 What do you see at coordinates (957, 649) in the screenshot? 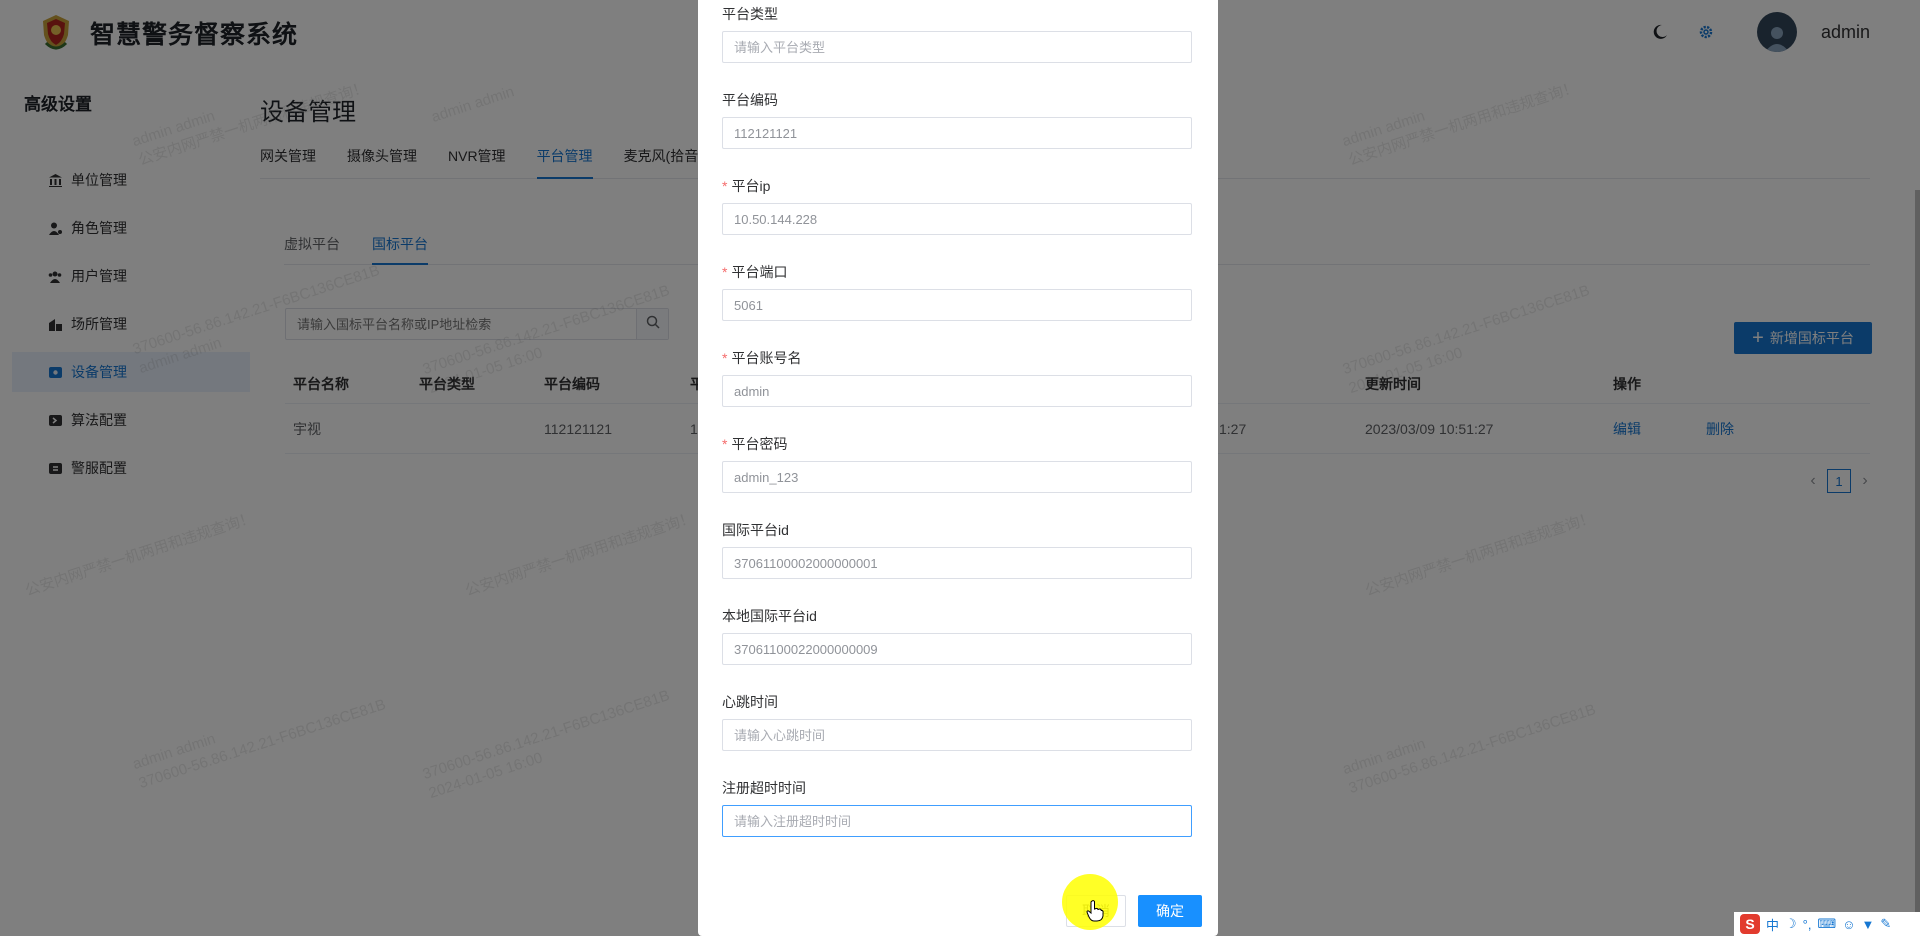
I see `local-platform-id-input` at bounding box center [957, 649].